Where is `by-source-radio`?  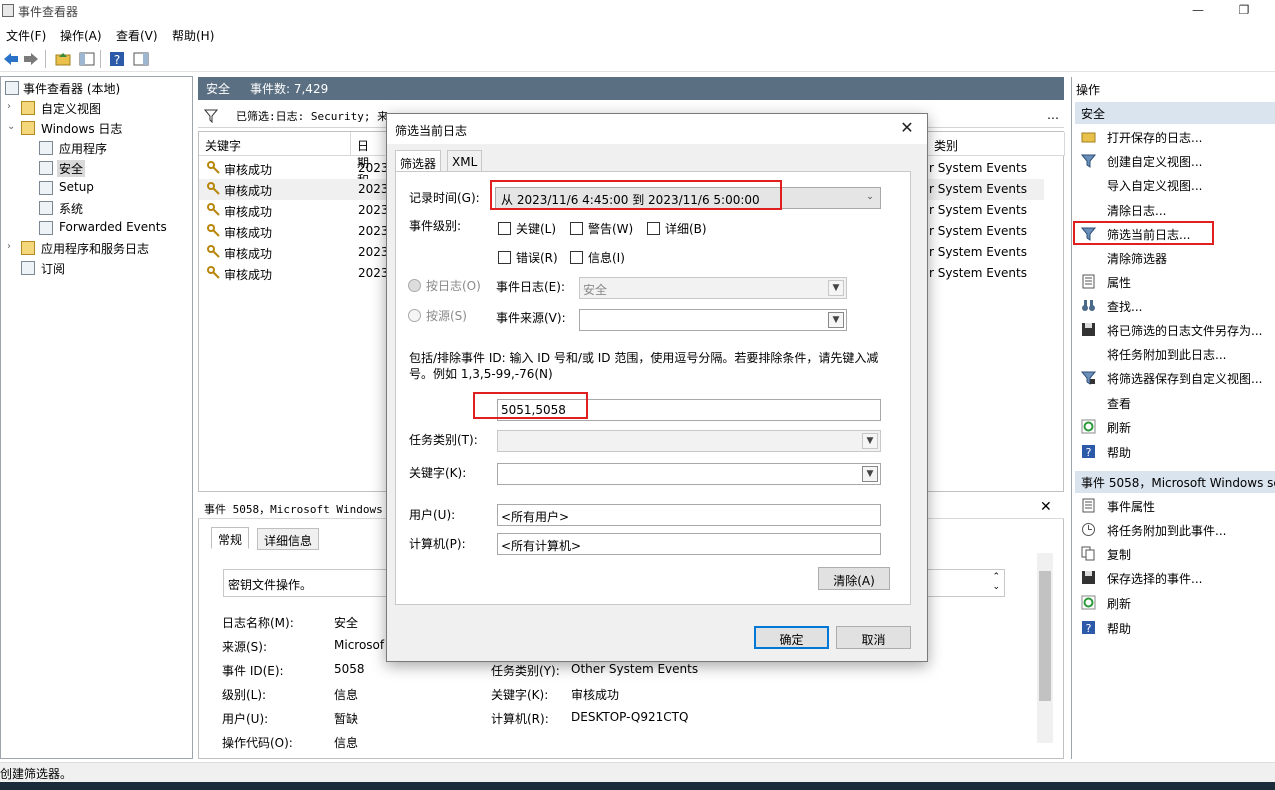 by-source-radio is located at coordinates (414, 315).